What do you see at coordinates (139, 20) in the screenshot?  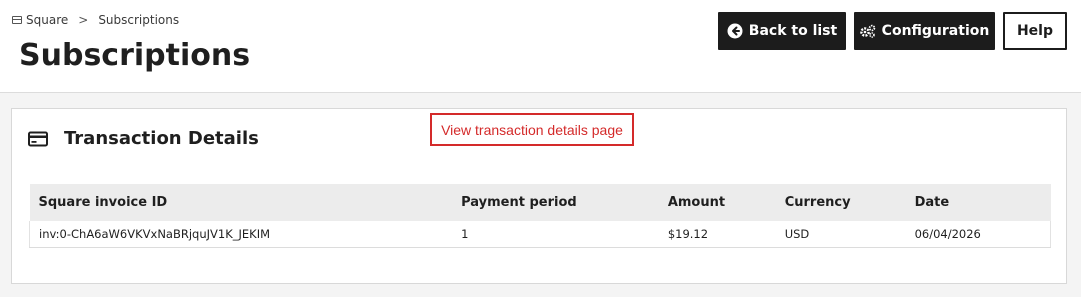 I see `breadcrumb-current: Subscriptions` at bounding box center [139, 20].